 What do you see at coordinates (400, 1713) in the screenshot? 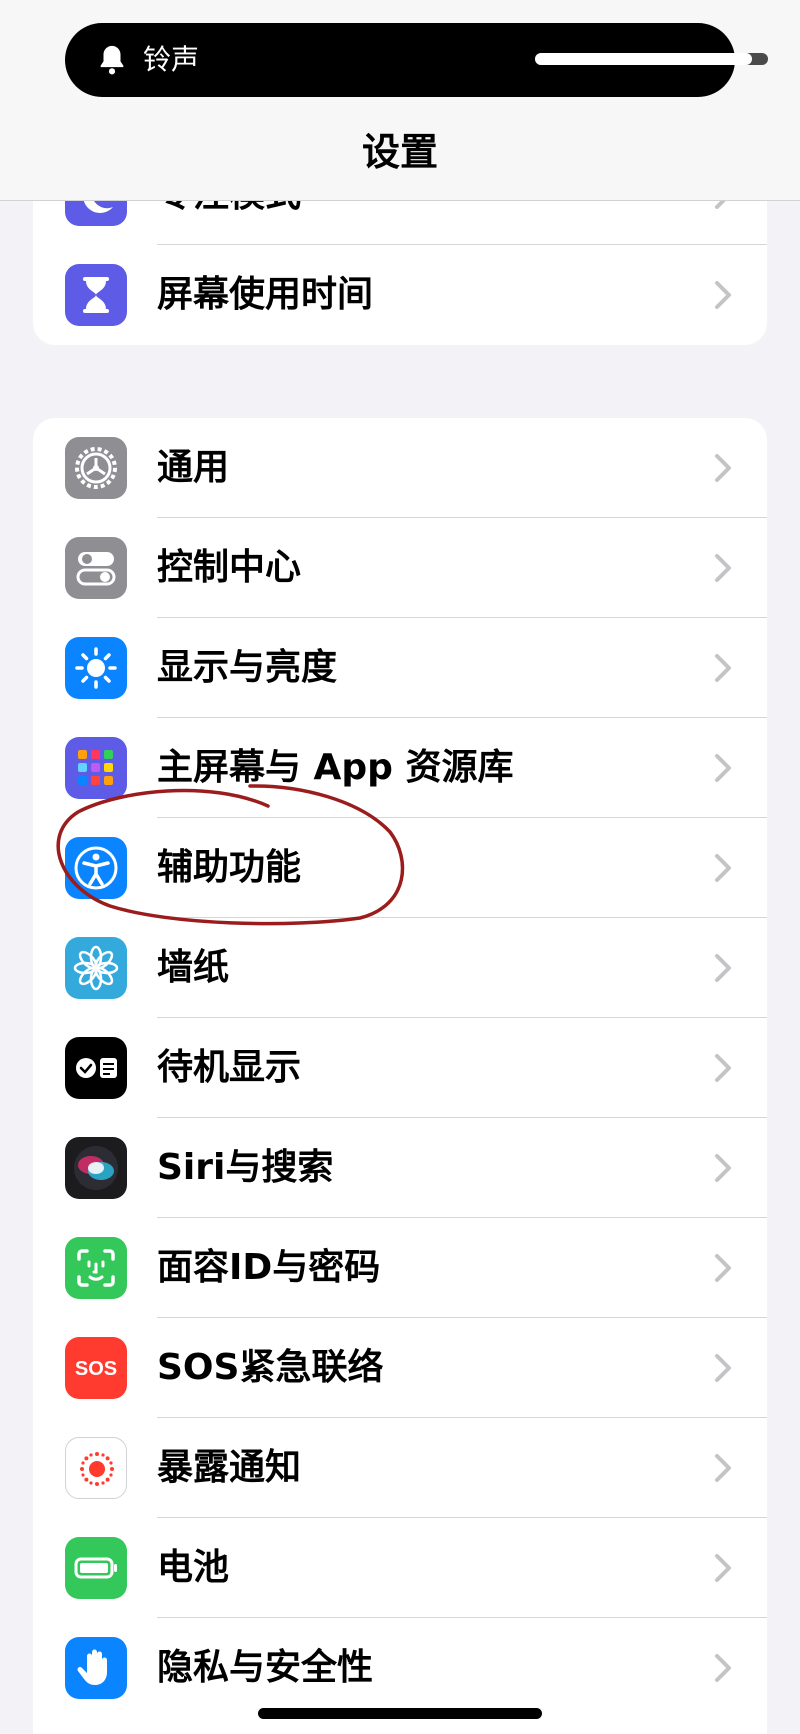
I see `home-indicator` at bounding box center [400, 1713].